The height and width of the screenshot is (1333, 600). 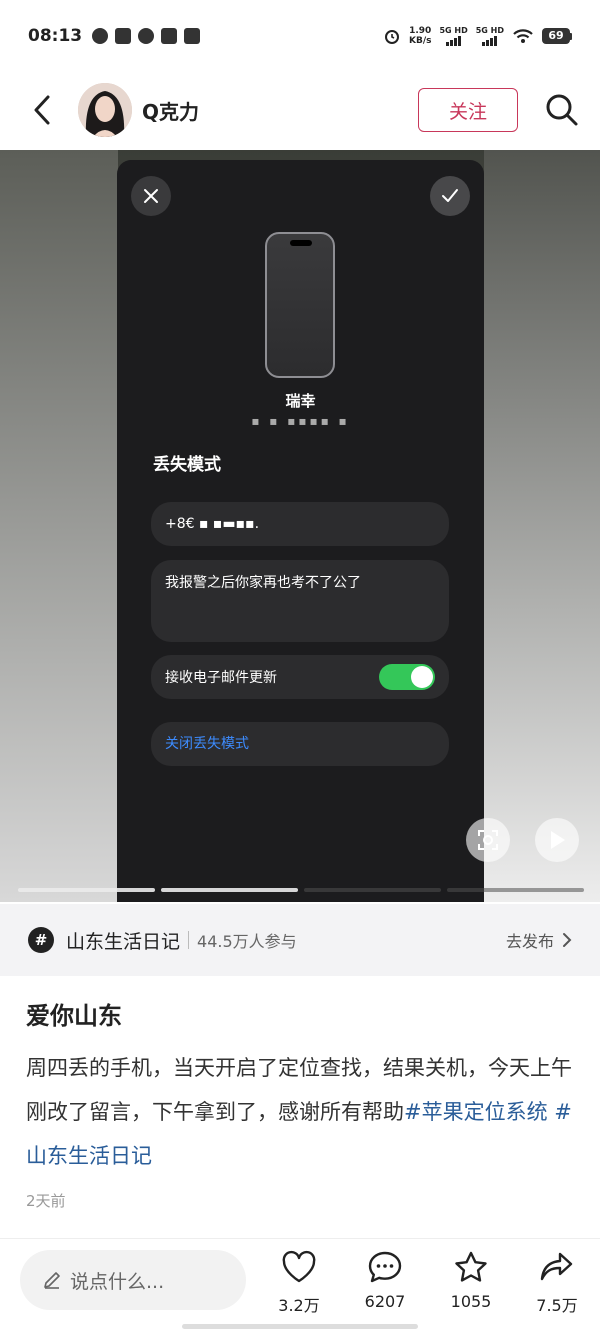 I want to click on iphone-illustration, so click(x=300, y=305).